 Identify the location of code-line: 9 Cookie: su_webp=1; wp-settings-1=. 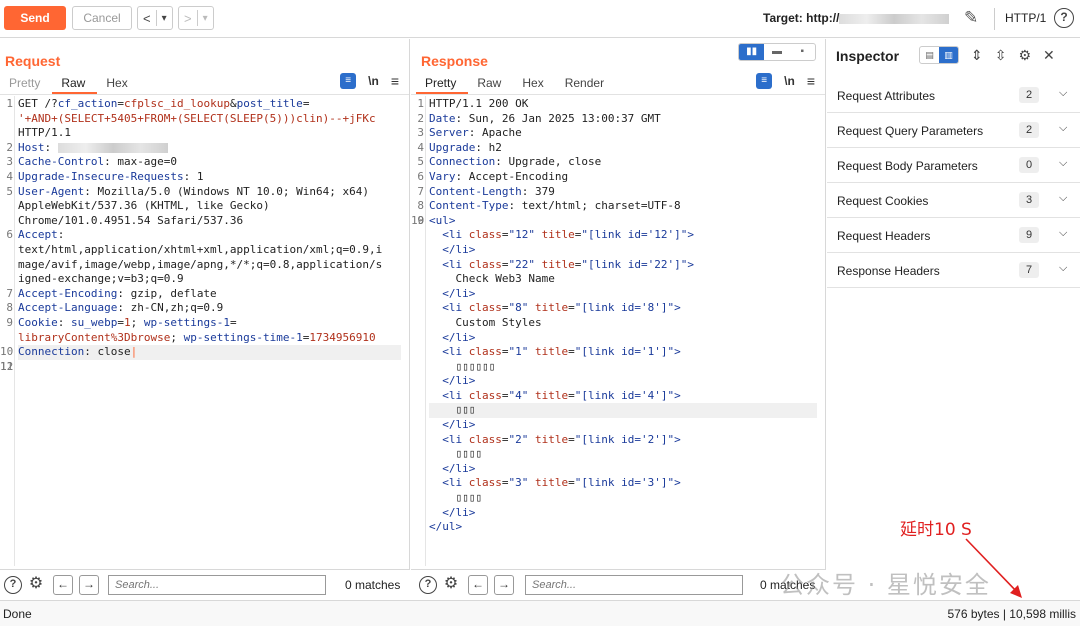
(203, 323).